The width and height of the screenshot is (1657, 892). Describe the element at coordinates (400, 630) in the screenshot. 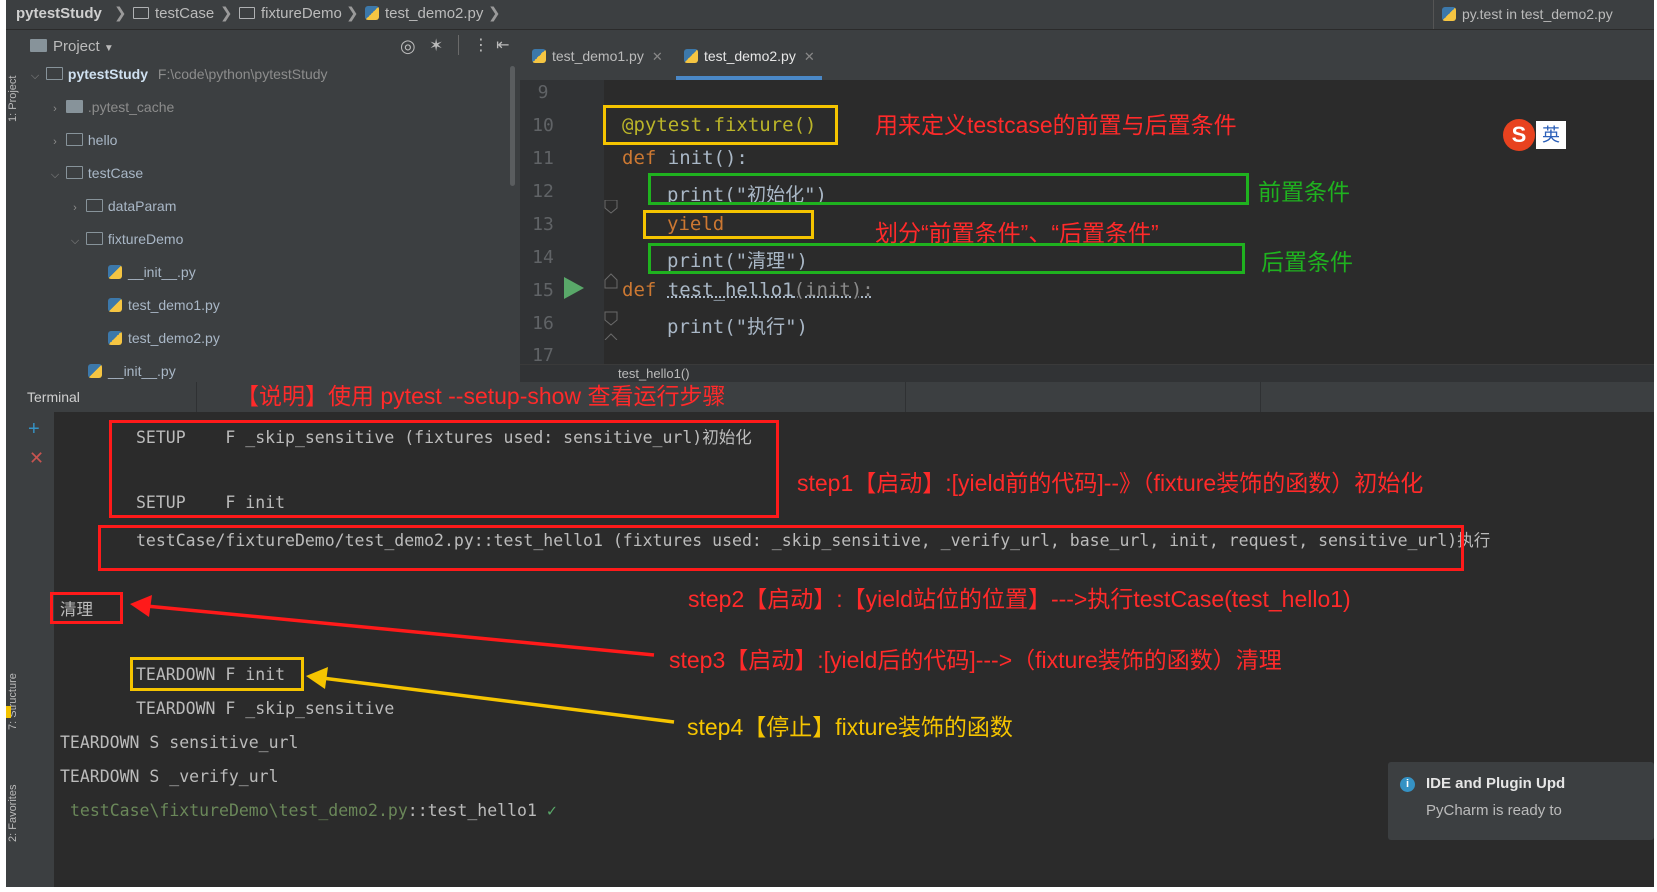

I see `arrow-step3` at that location.